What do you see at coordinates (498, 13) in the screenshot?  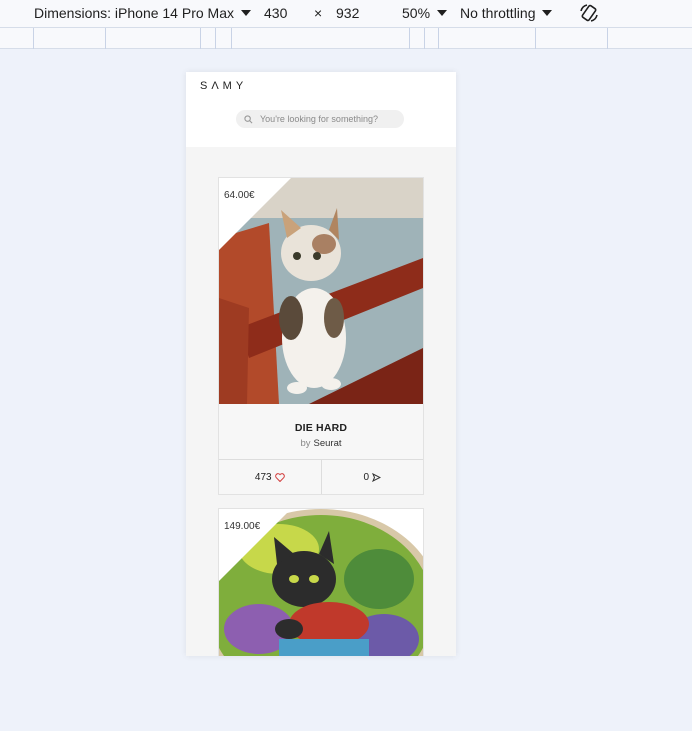 I see `throttling-label: No throttling` at bounding box center [498, 13].